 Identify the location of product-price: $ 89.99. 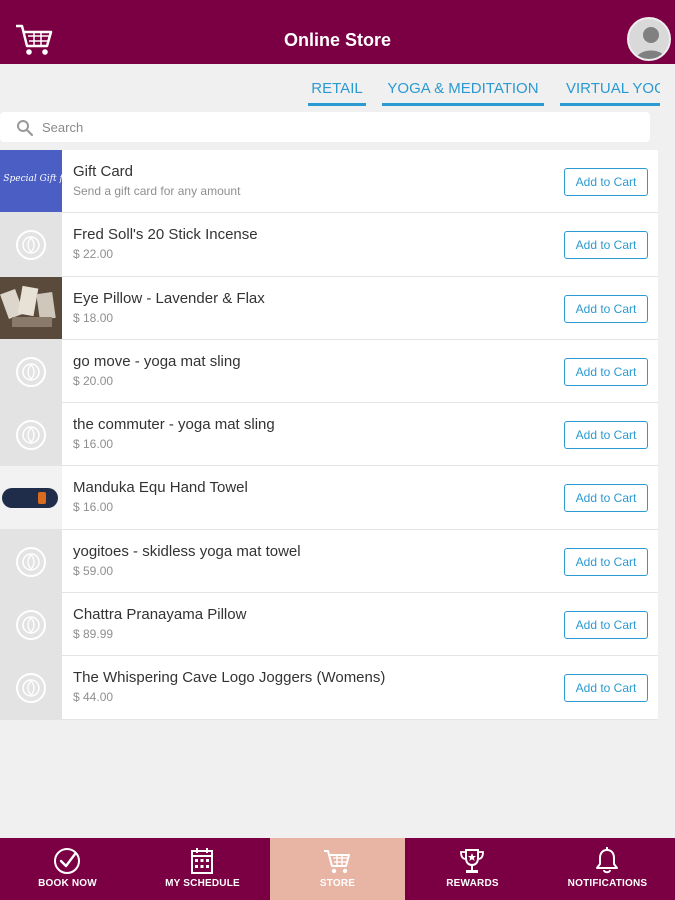
(93, 634).